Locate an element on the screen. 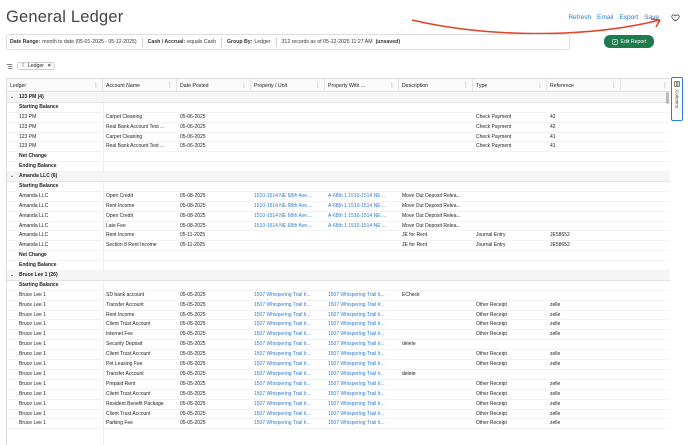  export-link: Export is located at coordinates (628, 17).